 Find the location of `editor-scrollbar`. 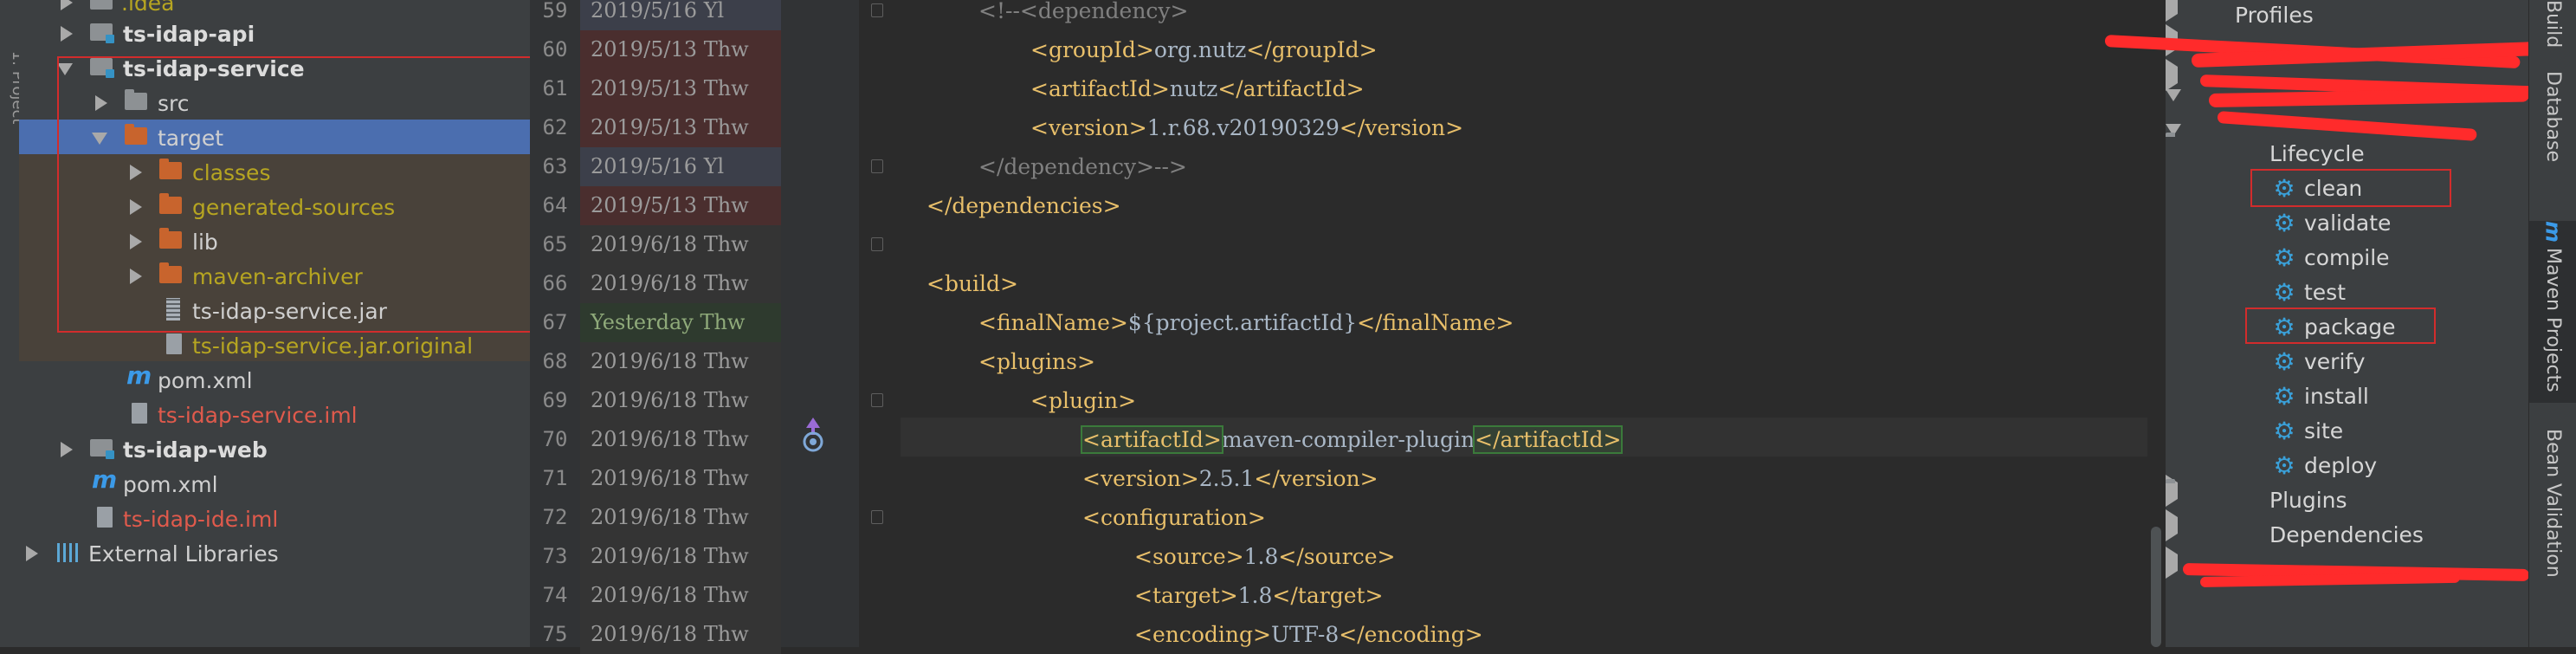

editor-scrollbar is located at coordinates (2156, 324).